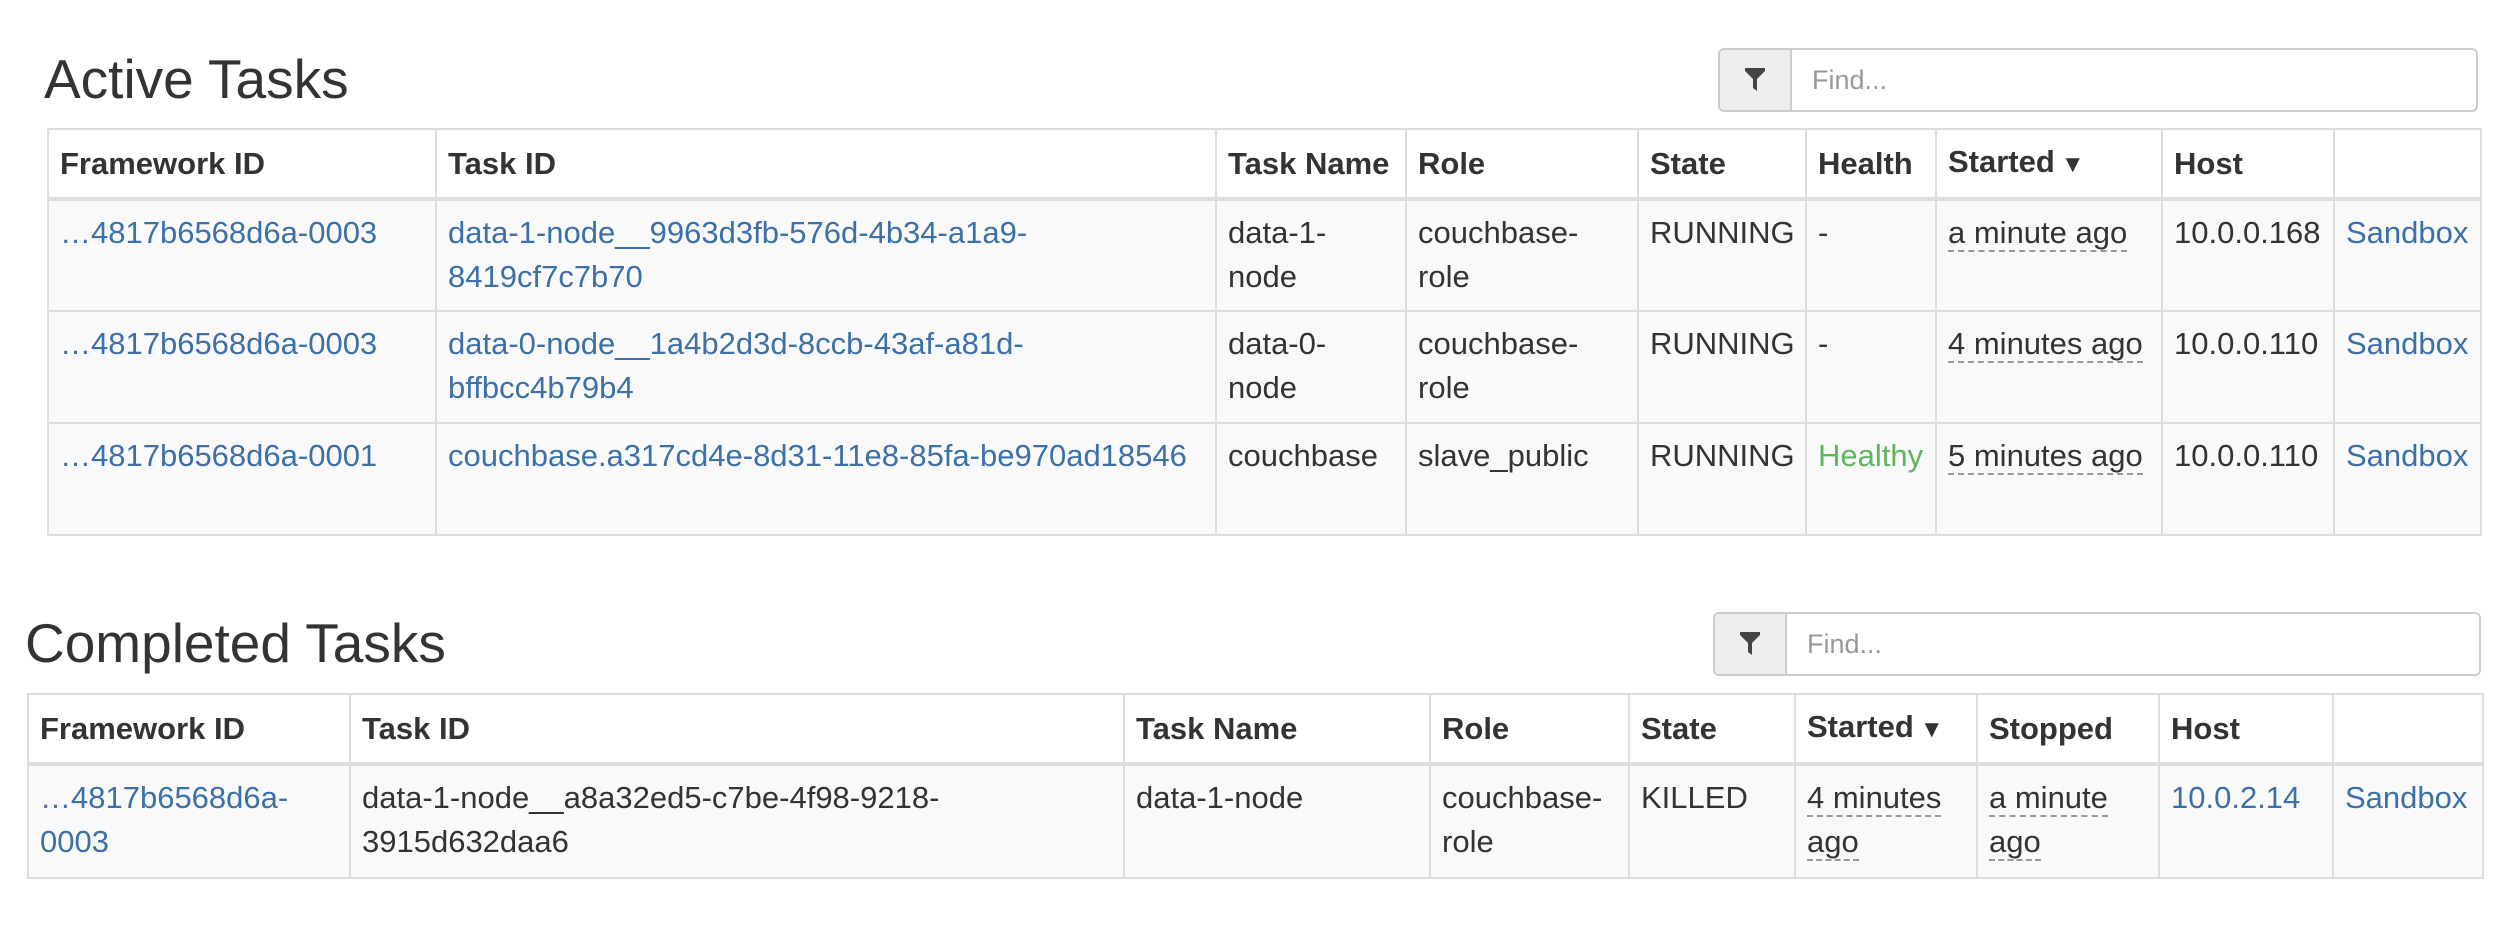  What do you see at coordinates (1311, 479) in the screenshot?
I see `task-name: couchbase` at bounding box center [1311, 479].